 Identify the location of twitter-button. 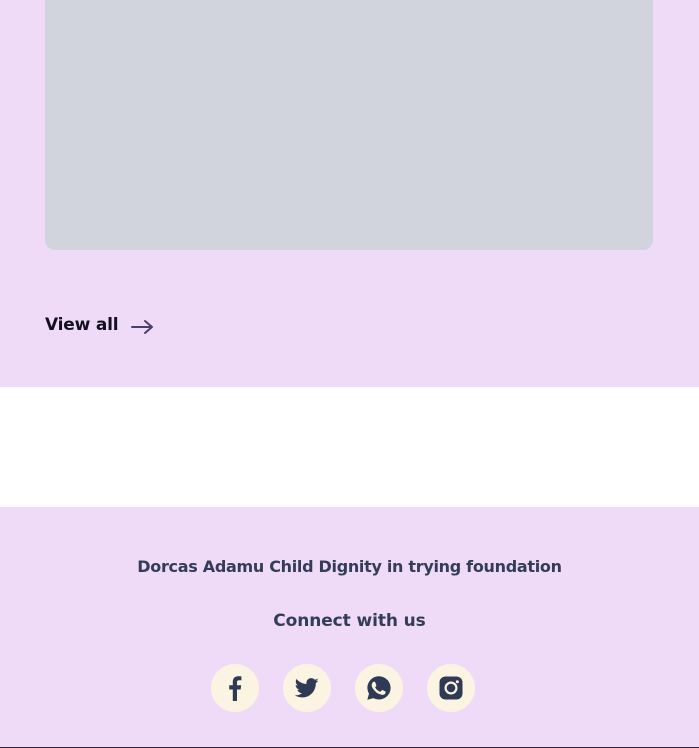
(307, 688).